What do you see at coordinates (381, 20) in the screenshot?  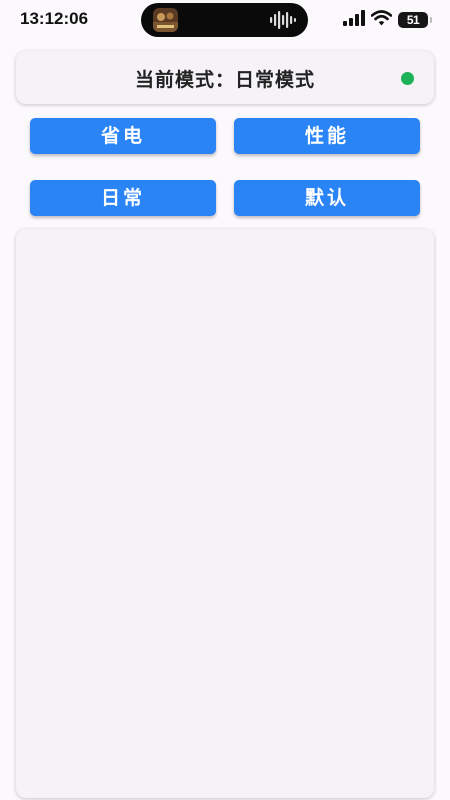 I see `wifi-icon` at bounding box center [381, 20].